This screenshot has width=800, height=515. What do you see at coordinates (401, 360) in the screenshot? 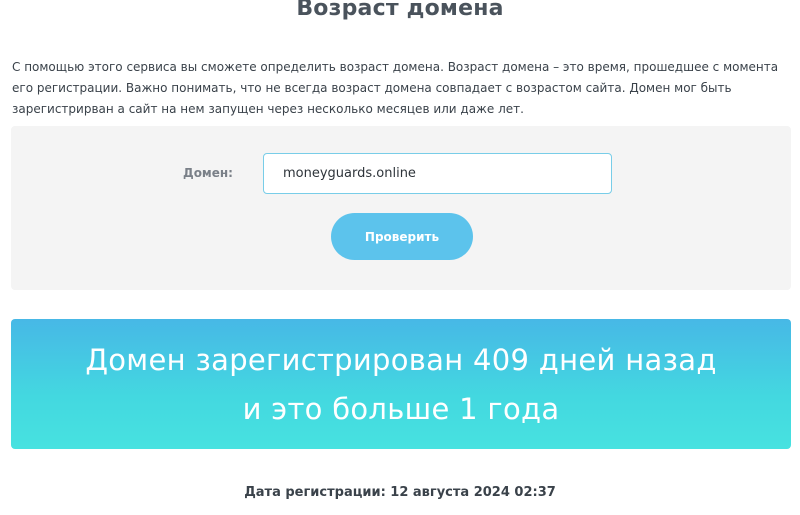
I see `result-age-text: Домен зарегистрирован 409 дней назад` at bounding box center [401, 360].